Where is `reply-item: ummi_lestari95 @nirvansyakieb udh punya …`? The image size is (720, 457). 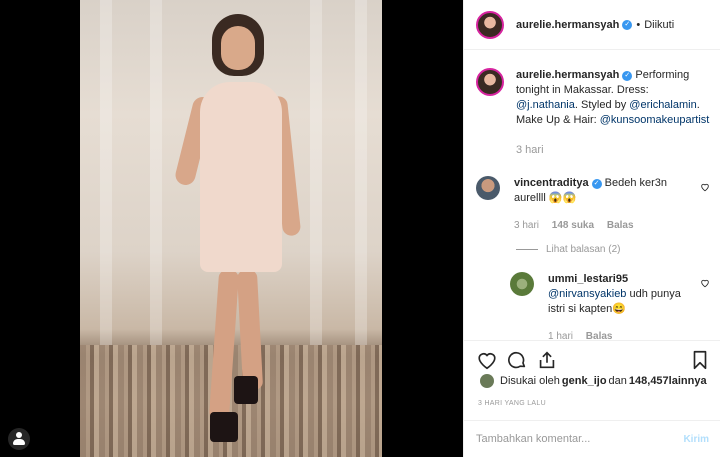
reply-item: ummi_lestari95 @nirvansyakieb udh punya … is located at coordinates (611, 308).